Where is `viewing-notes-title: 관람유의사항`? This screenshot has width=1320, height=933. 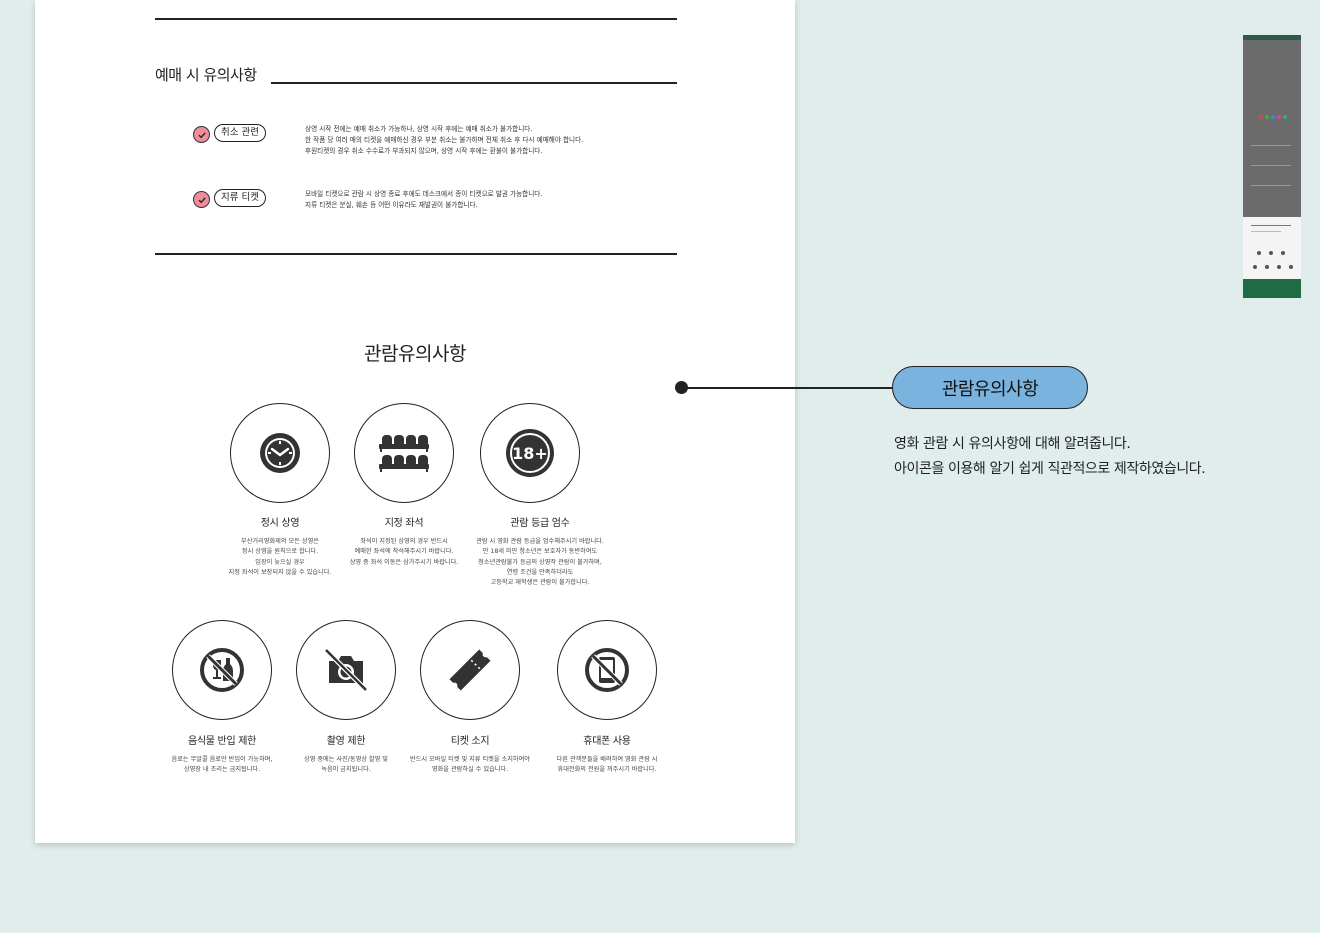
viewing-notes-title: 관람유의사항 is located at coordinates (415, 354).